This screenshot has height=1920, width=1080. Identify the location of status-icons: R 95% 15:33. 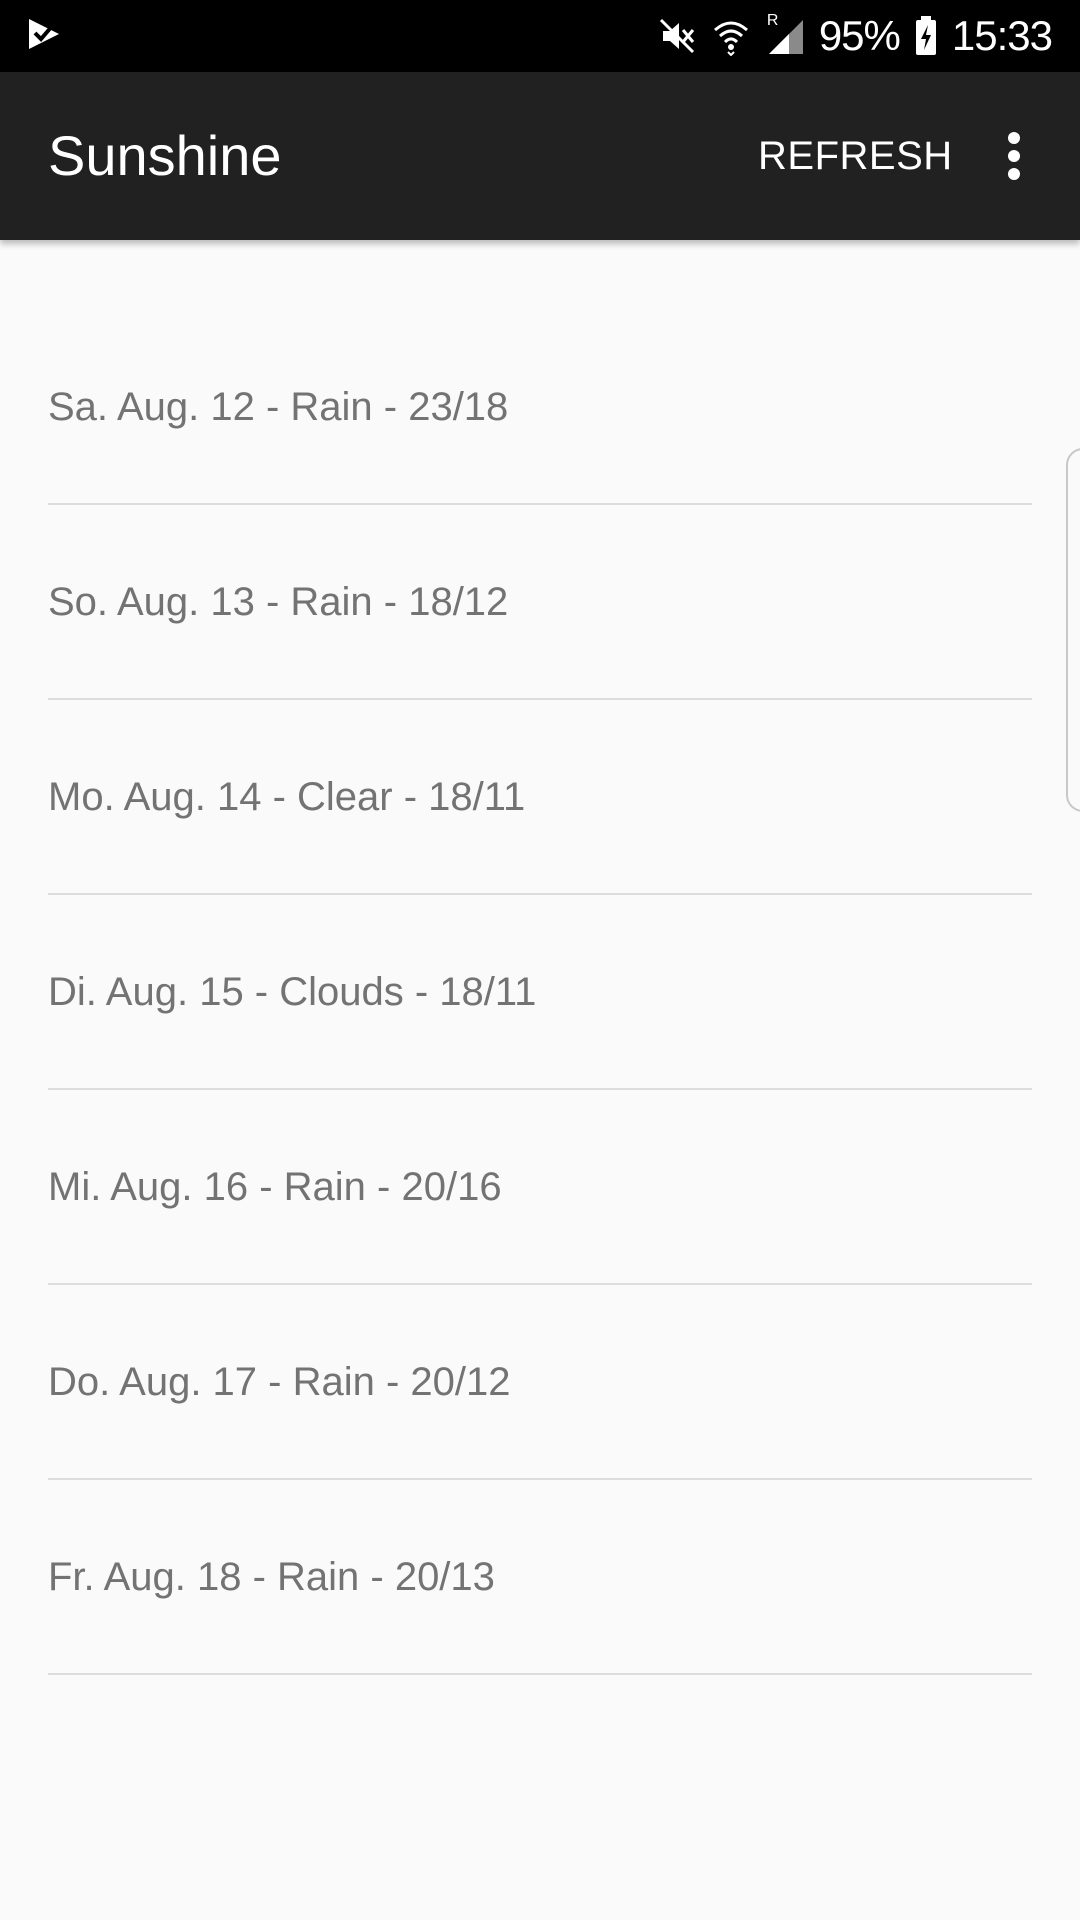
(855, 36).